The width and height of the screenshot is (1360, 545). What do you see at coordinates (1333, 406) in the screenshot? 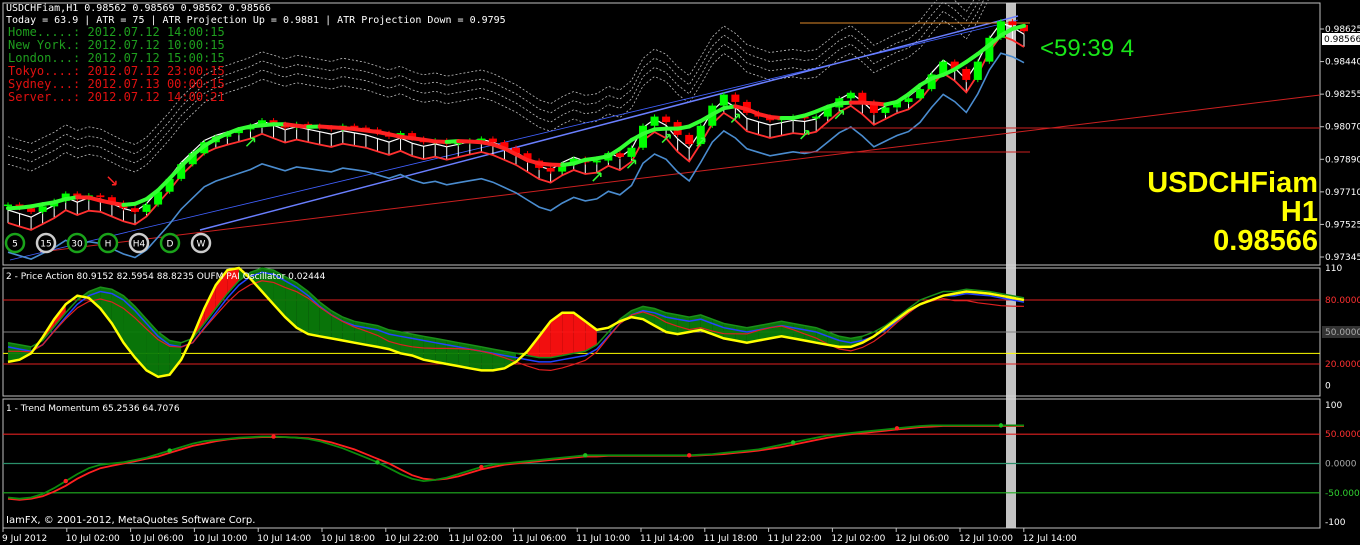
I see `momentum-tick-label: 100` at bounding box center [1333, 406].